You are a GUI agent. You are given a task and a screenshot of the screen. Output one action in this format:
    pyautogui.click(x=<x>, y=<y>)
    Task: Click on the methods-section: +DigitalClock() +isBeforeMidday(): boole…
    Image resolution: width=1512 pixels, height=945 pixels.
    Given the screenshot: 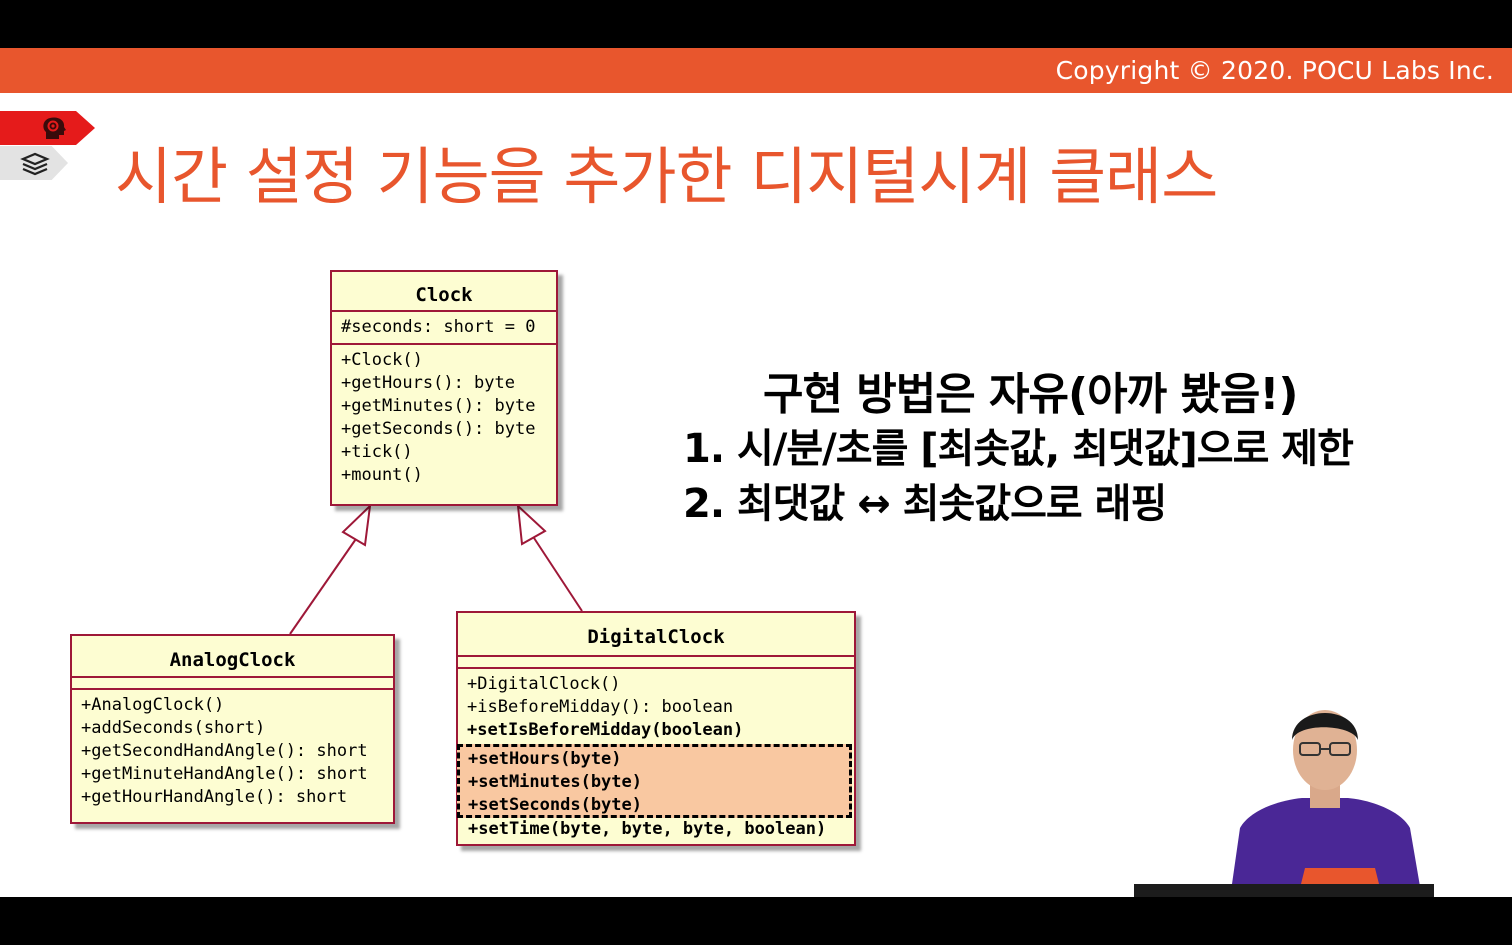 What is the action you would take?
    pyautogui.click(x=656, y=707)
    